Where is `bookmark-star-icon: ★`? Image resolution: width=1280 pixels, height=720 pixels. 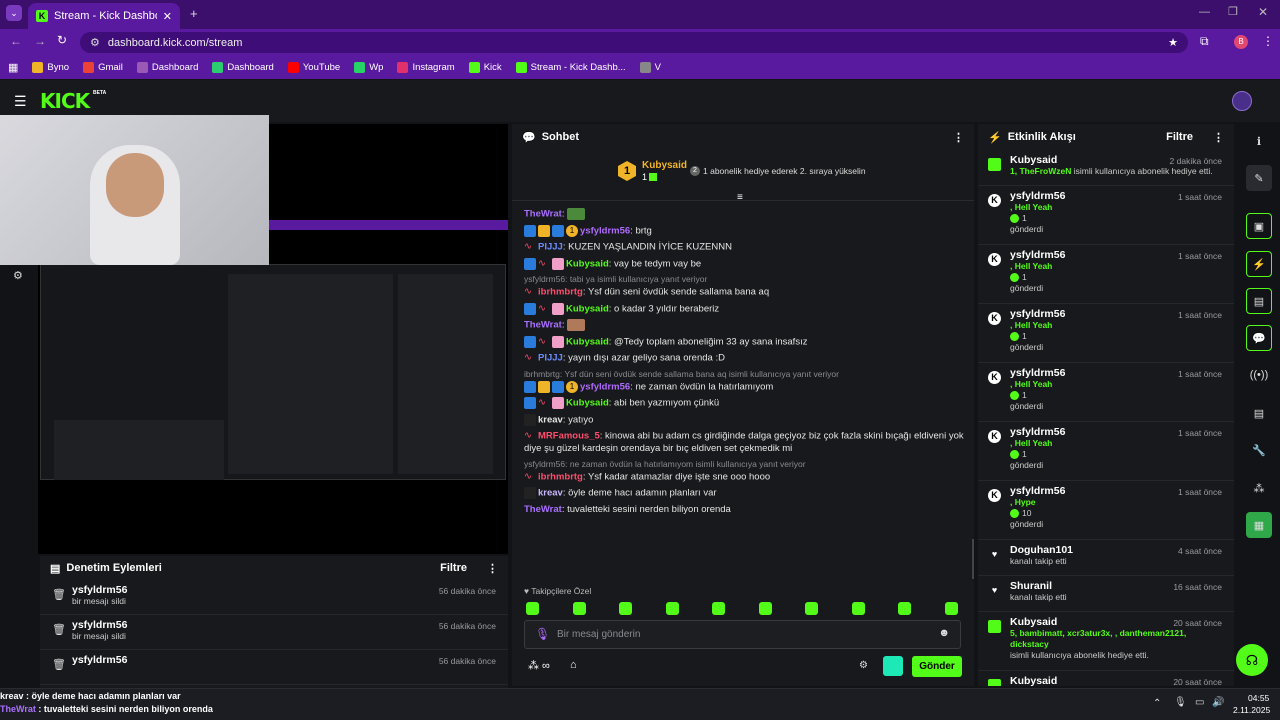 bookmark-star-icon: ★ is located at coordinates (1173, 42).